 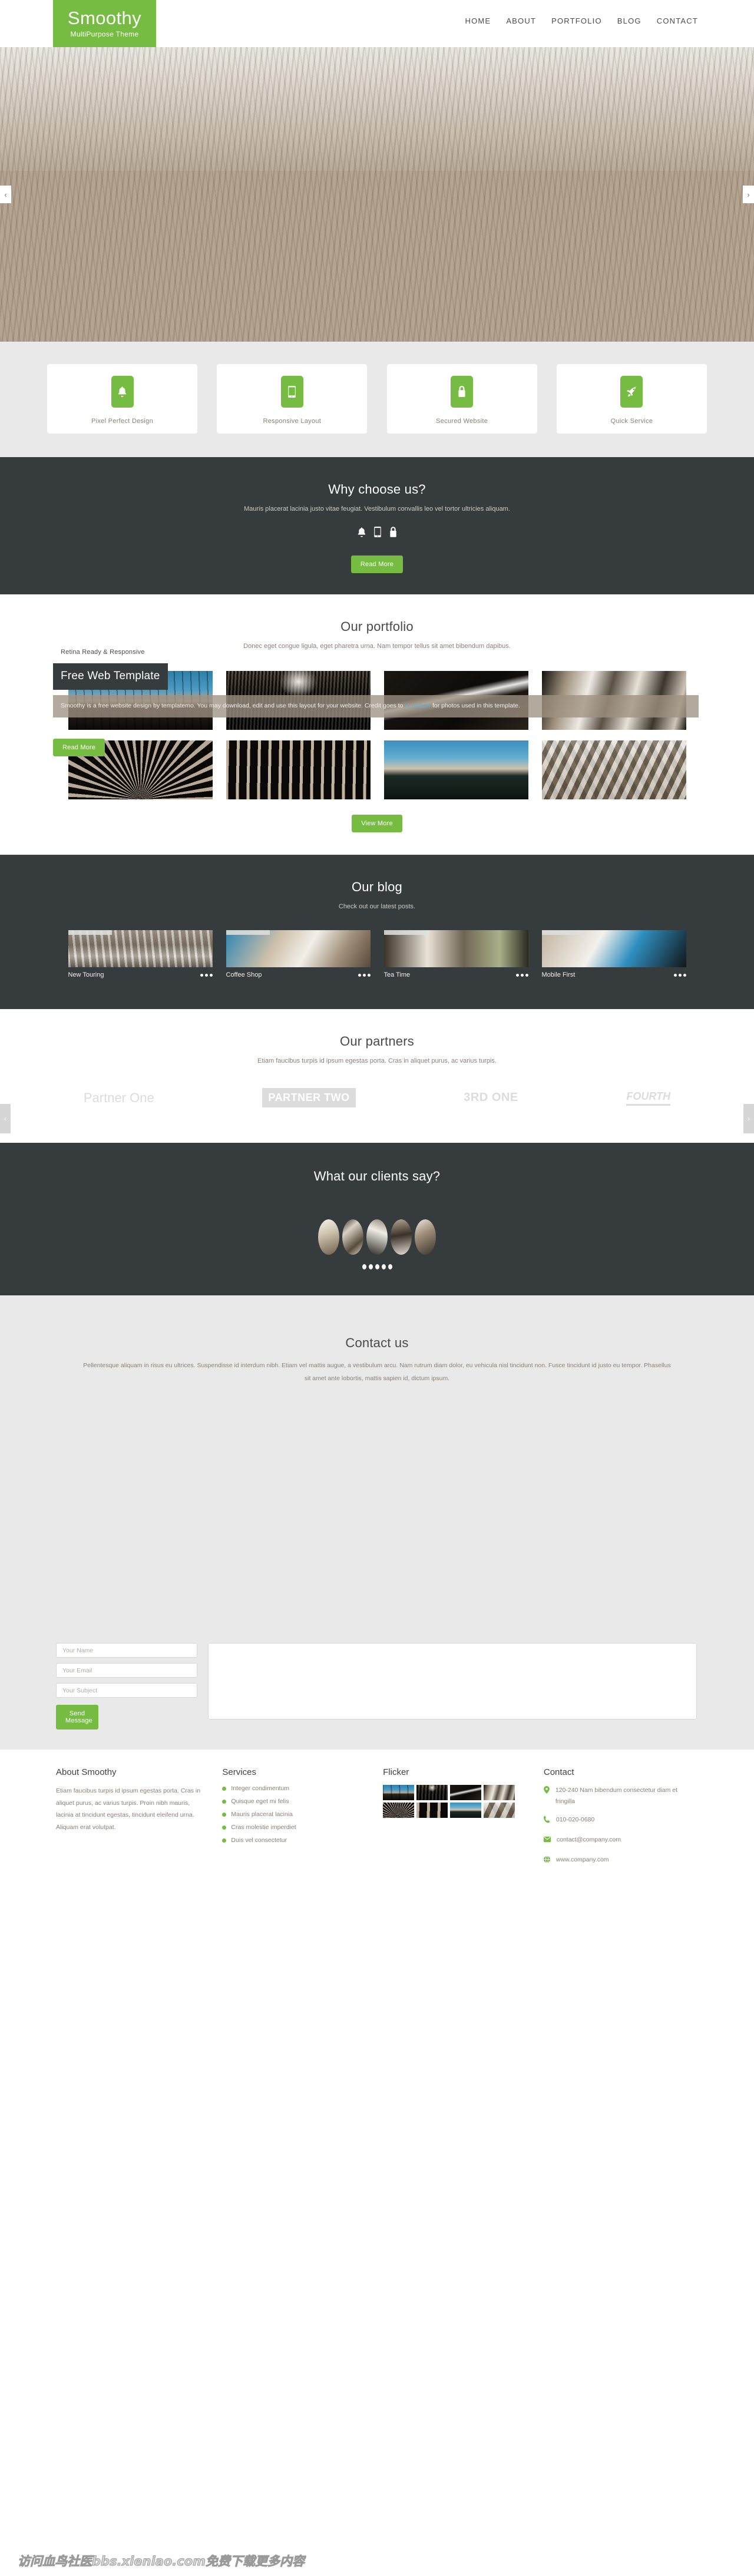 What do you see at coordinates (122, 399) in the screenshot?
I see `feature-card-pixel-perfect: Pixel Perfect Design` at bounding box center [122, 399].